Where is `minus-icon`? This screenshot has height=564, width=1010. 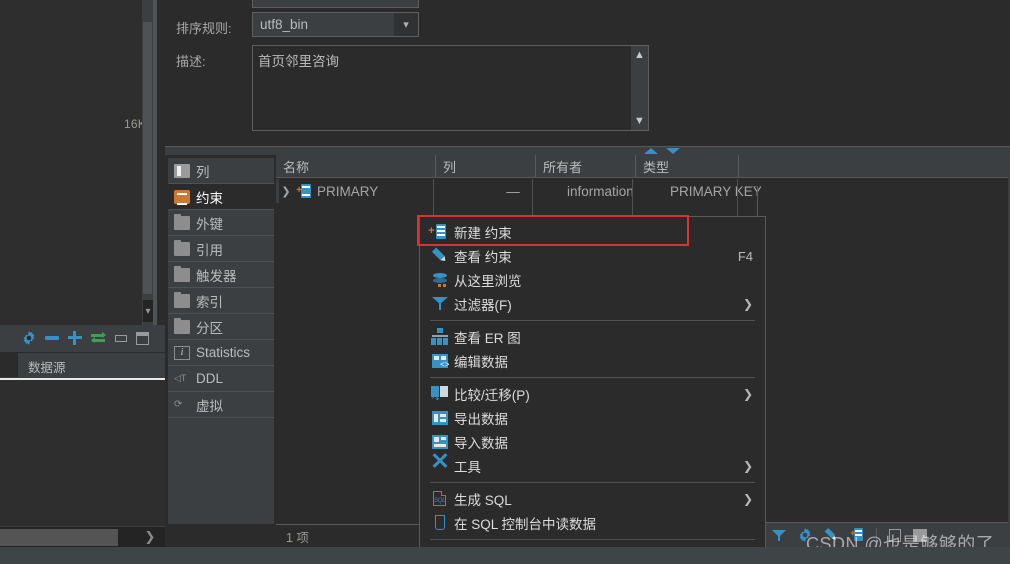 minus-icon is located at coordinates (52, 338).